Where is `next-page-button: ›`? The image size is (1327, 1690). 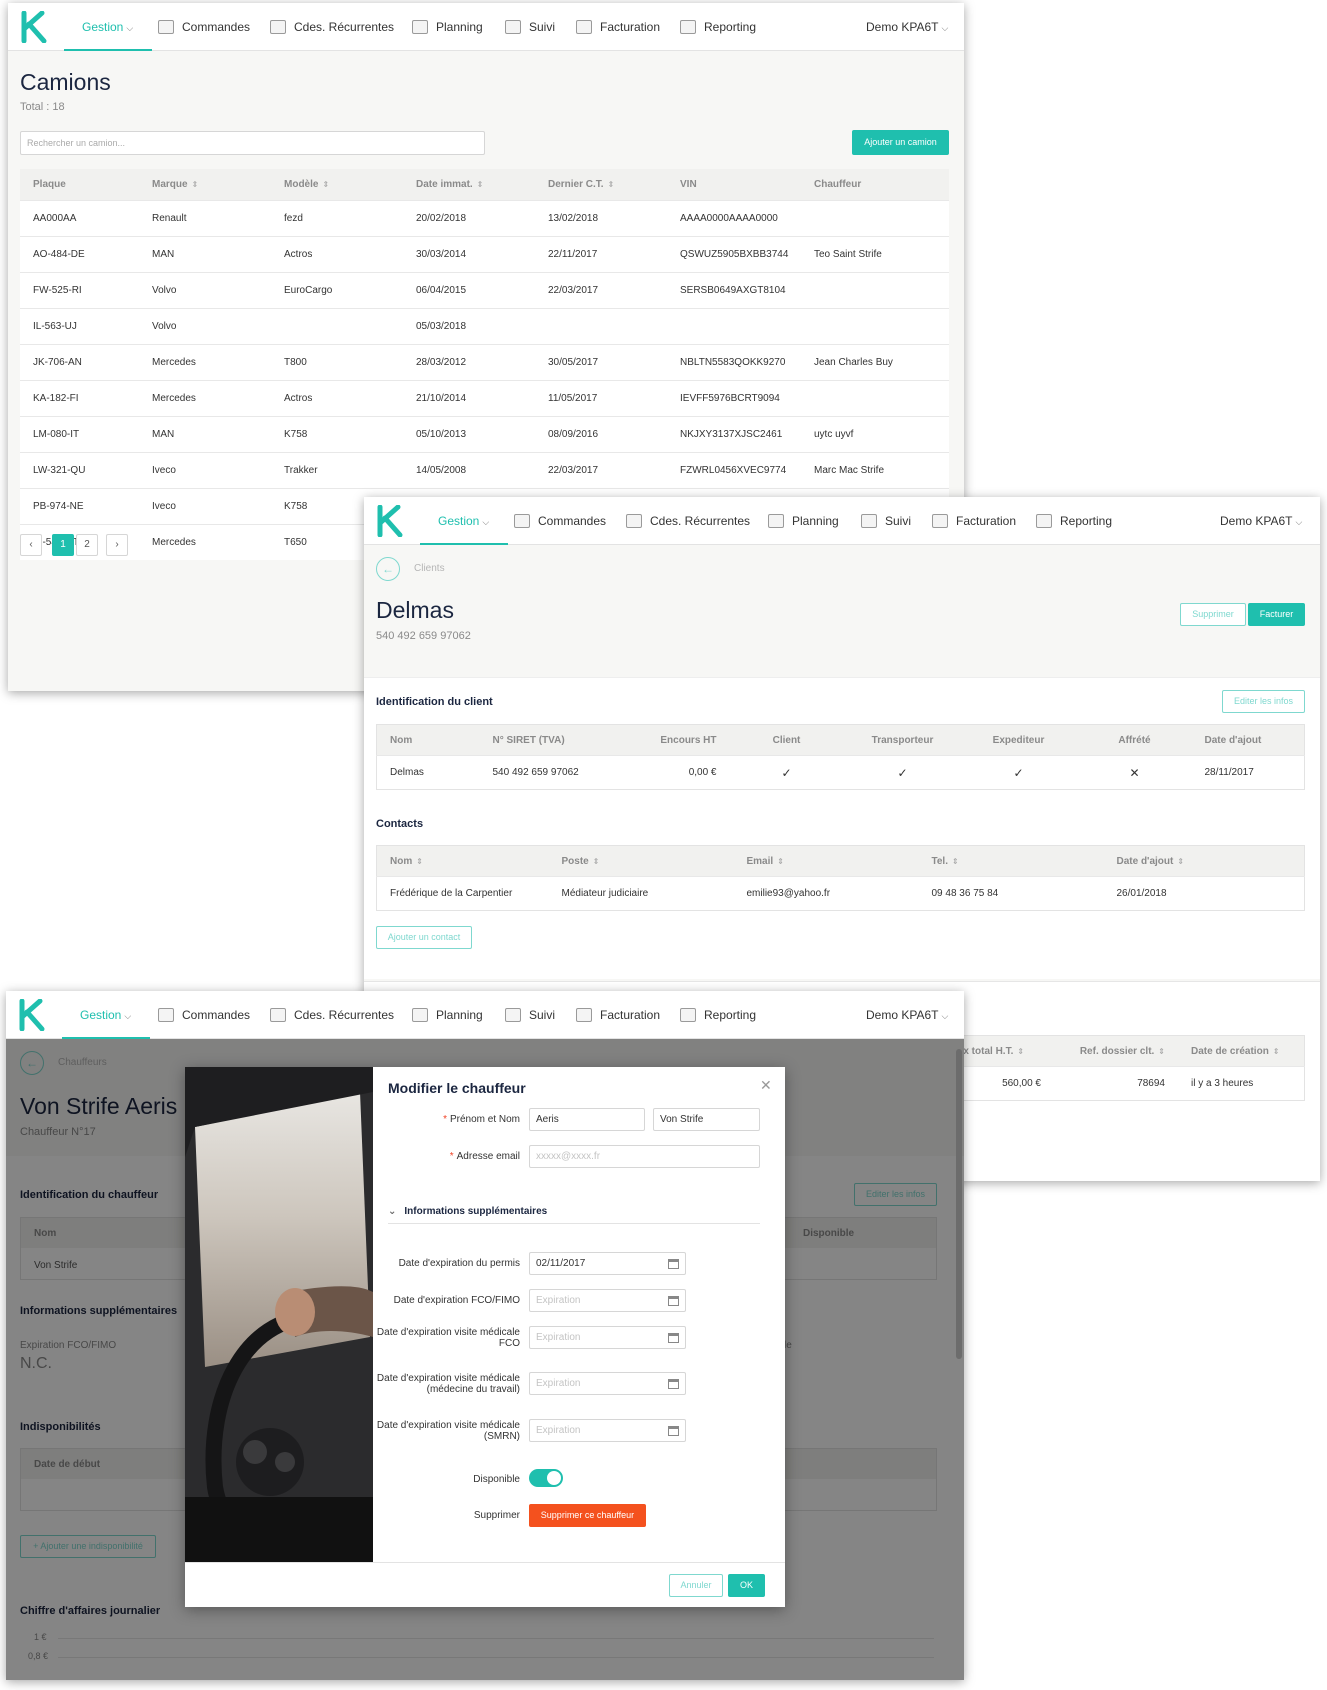 next-page-button: › is located at coordinates (117, 545).